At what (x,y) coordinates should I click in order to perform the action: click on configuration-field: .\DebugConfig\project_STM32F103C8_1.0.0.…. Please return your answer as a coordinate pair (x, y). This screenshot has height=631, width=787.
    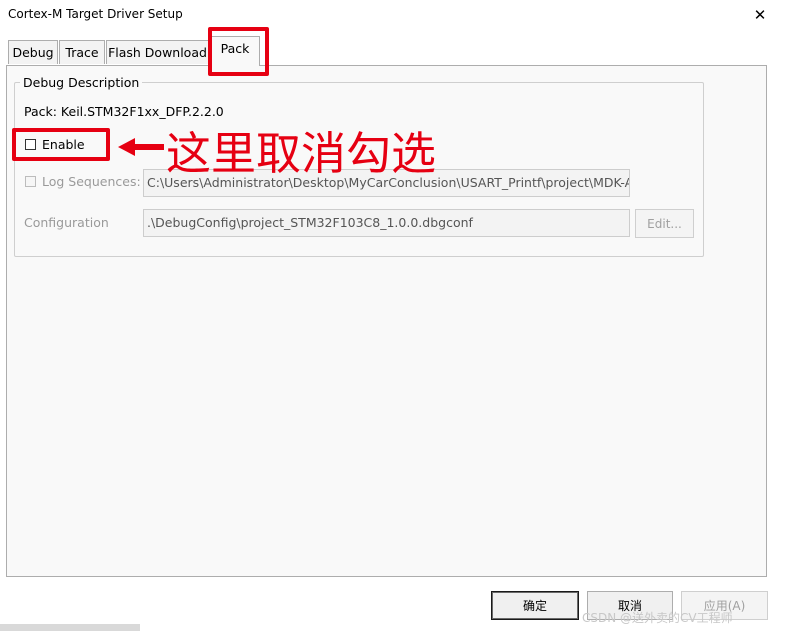
    Looking at the image, I should click on (386, 223).